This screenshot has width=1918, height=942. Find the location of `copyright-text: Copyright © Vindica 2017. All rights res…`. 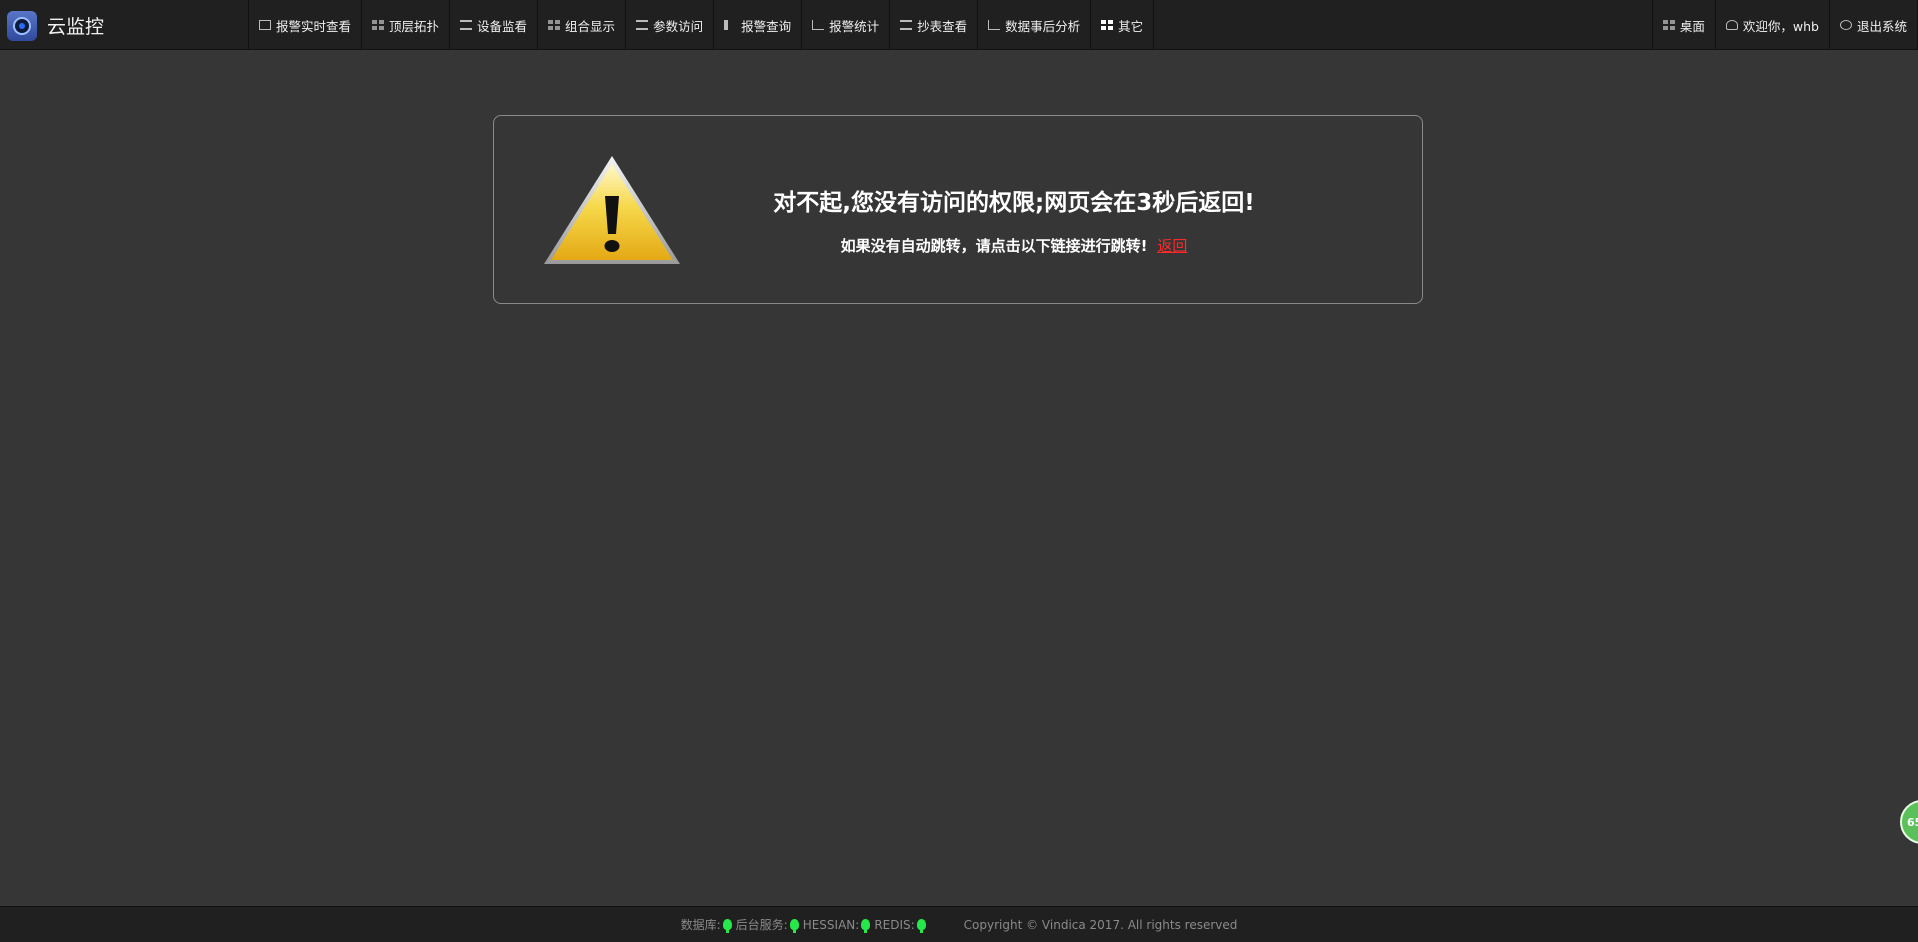

copyright-text: Copyright © Vindica 2017. All rights res… is located at coordinates (1100, 924).